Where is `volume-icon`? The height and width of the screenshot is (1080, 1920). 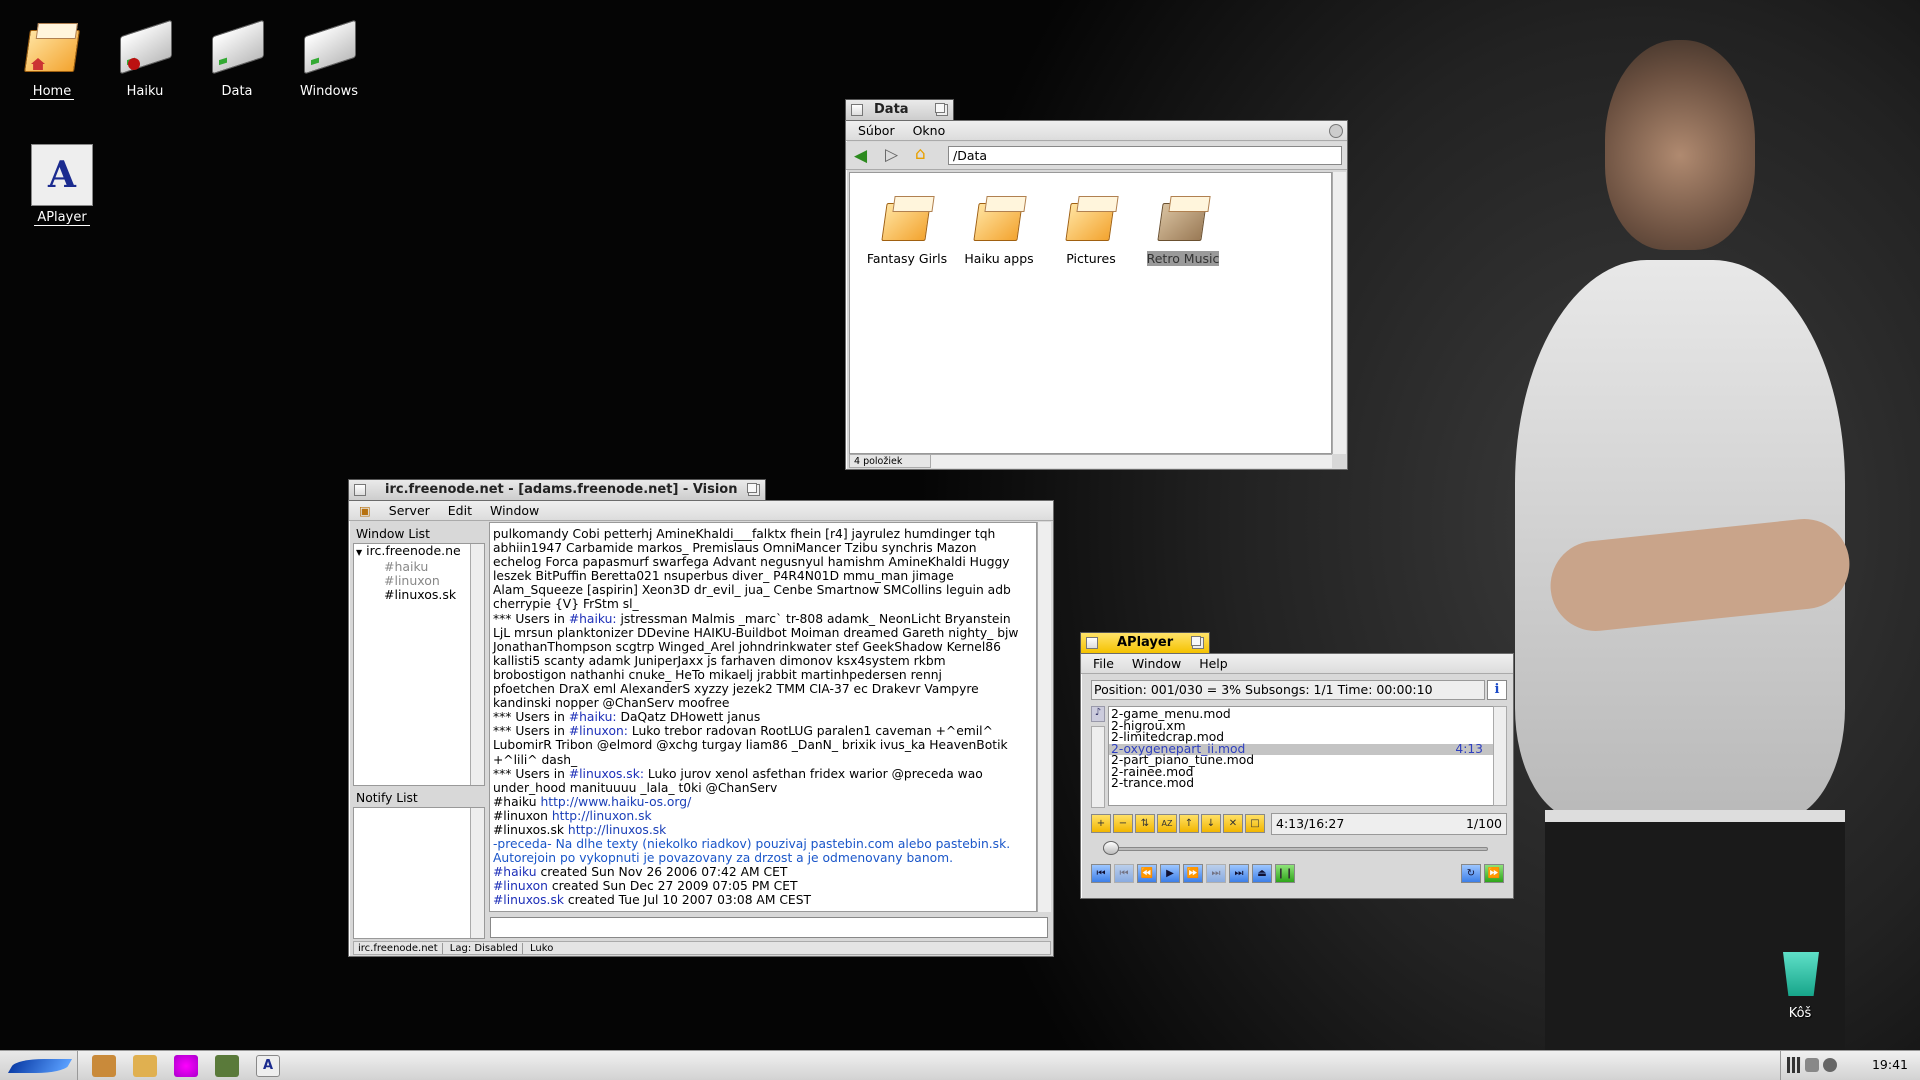
volume-icon is located at coordinates (1830, 1065).